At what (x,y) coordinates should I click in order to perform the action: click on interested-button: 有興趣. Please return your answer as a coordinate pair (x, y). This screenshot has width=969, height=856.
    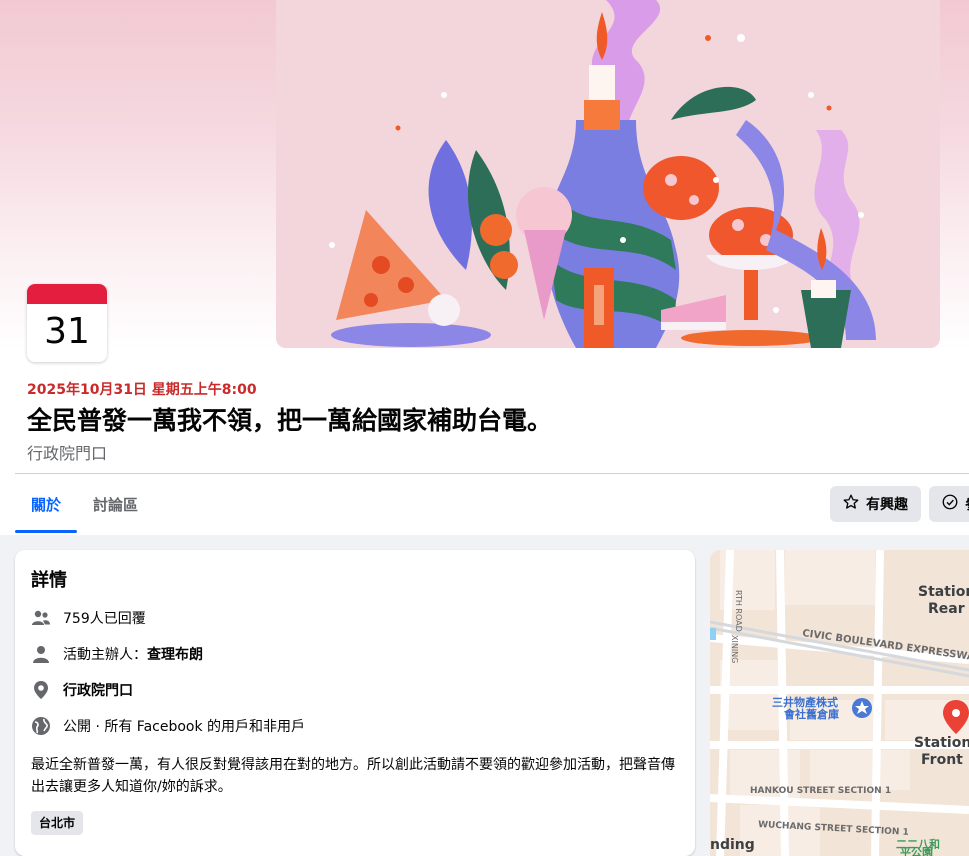
    Looking at the image, I should click on (875, 504).